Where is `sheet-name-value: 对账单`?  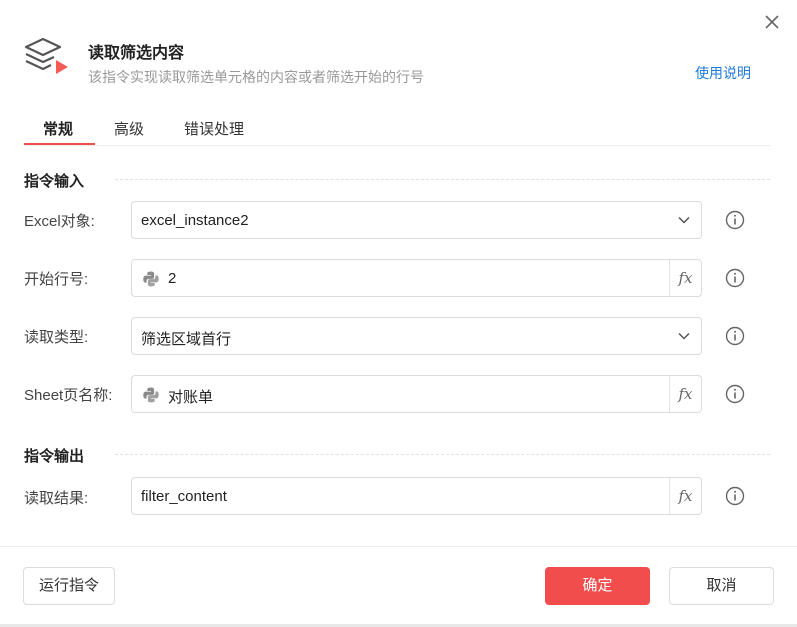 sheet-name-value: 对账单 is located at coordinates (191, 397).